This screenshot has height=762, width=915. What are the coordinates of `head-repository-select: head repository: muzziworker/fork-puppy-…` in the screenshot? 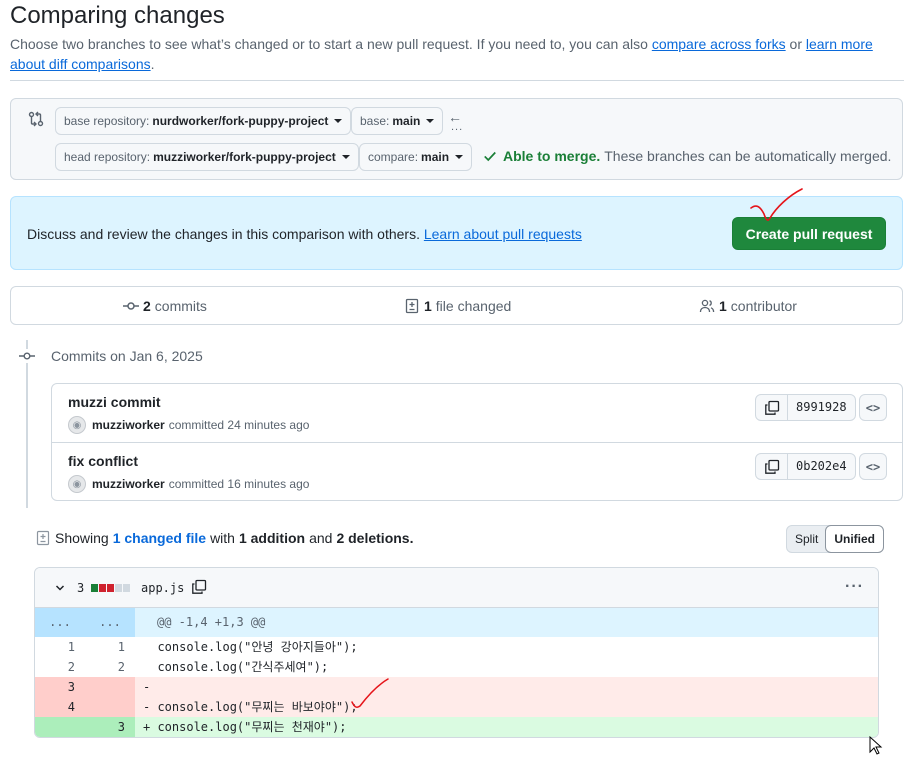 It's located at (207, 157).